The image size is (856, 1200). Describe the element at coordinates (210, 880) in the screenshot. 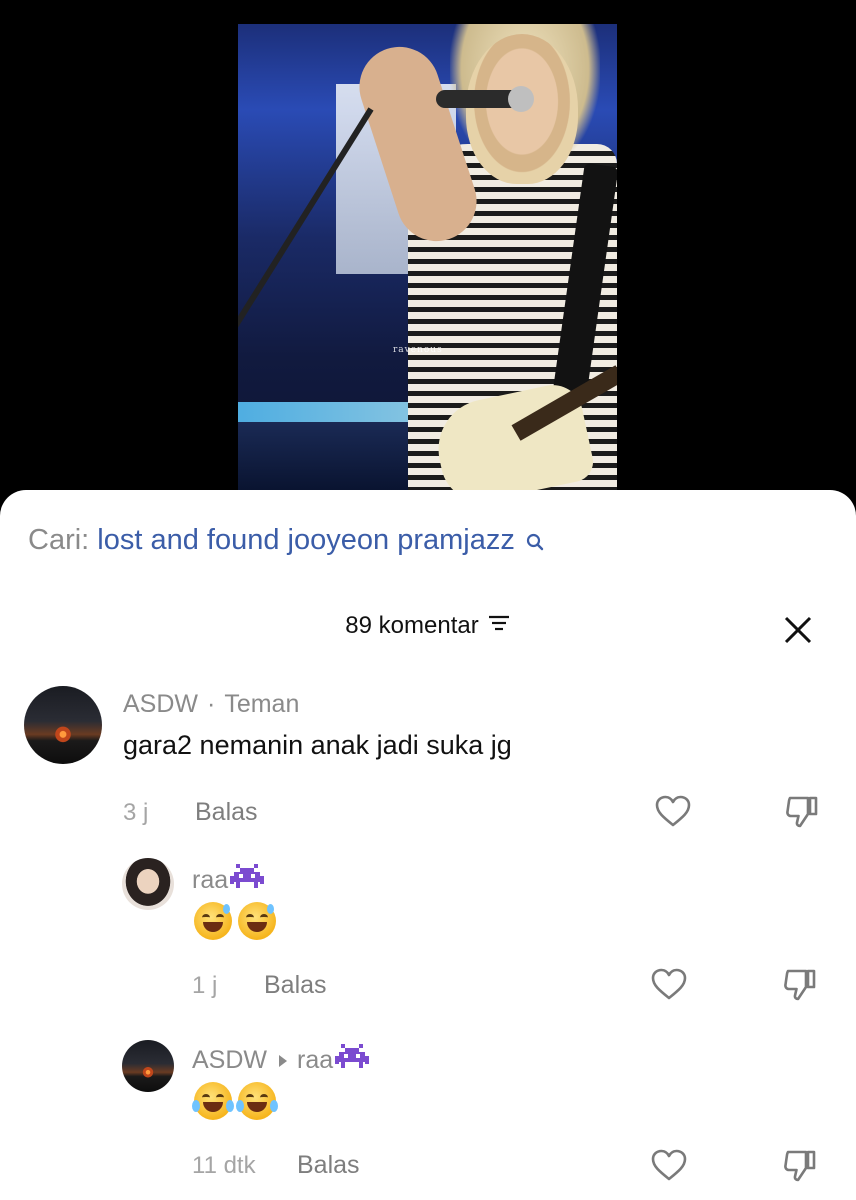

I see `username: raa` at that location.